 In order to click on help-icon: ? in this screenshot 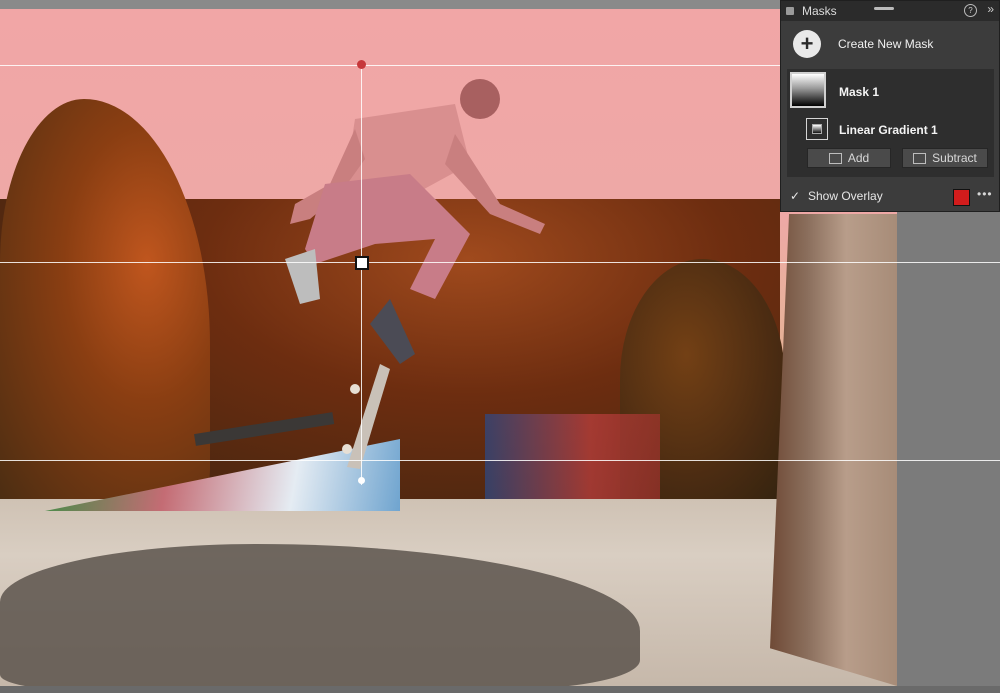, I will do `click(970, 10)`.